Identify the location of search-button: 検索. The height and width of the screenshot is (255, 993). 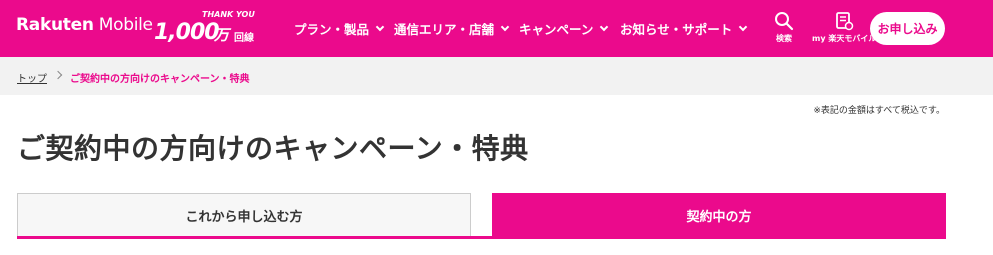
(784, 27).